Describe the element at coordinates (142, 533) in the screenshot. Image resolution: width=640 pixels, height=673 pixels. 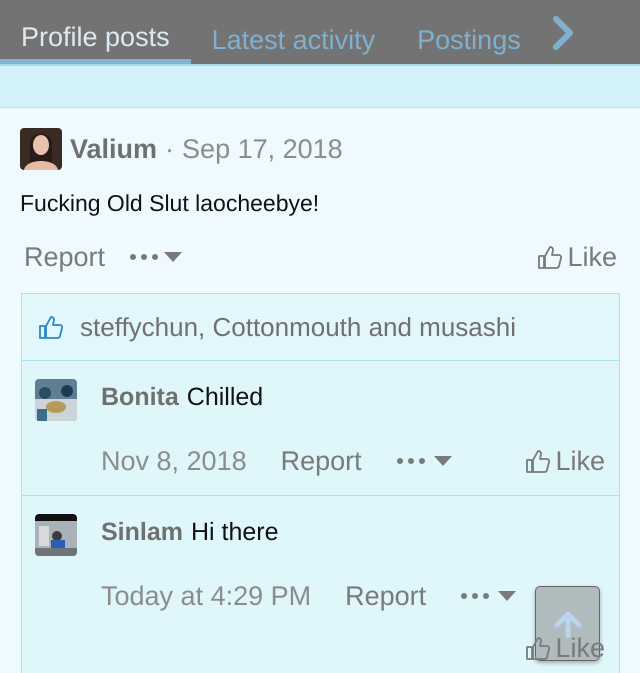
I see `username: Sinlam` at that location.